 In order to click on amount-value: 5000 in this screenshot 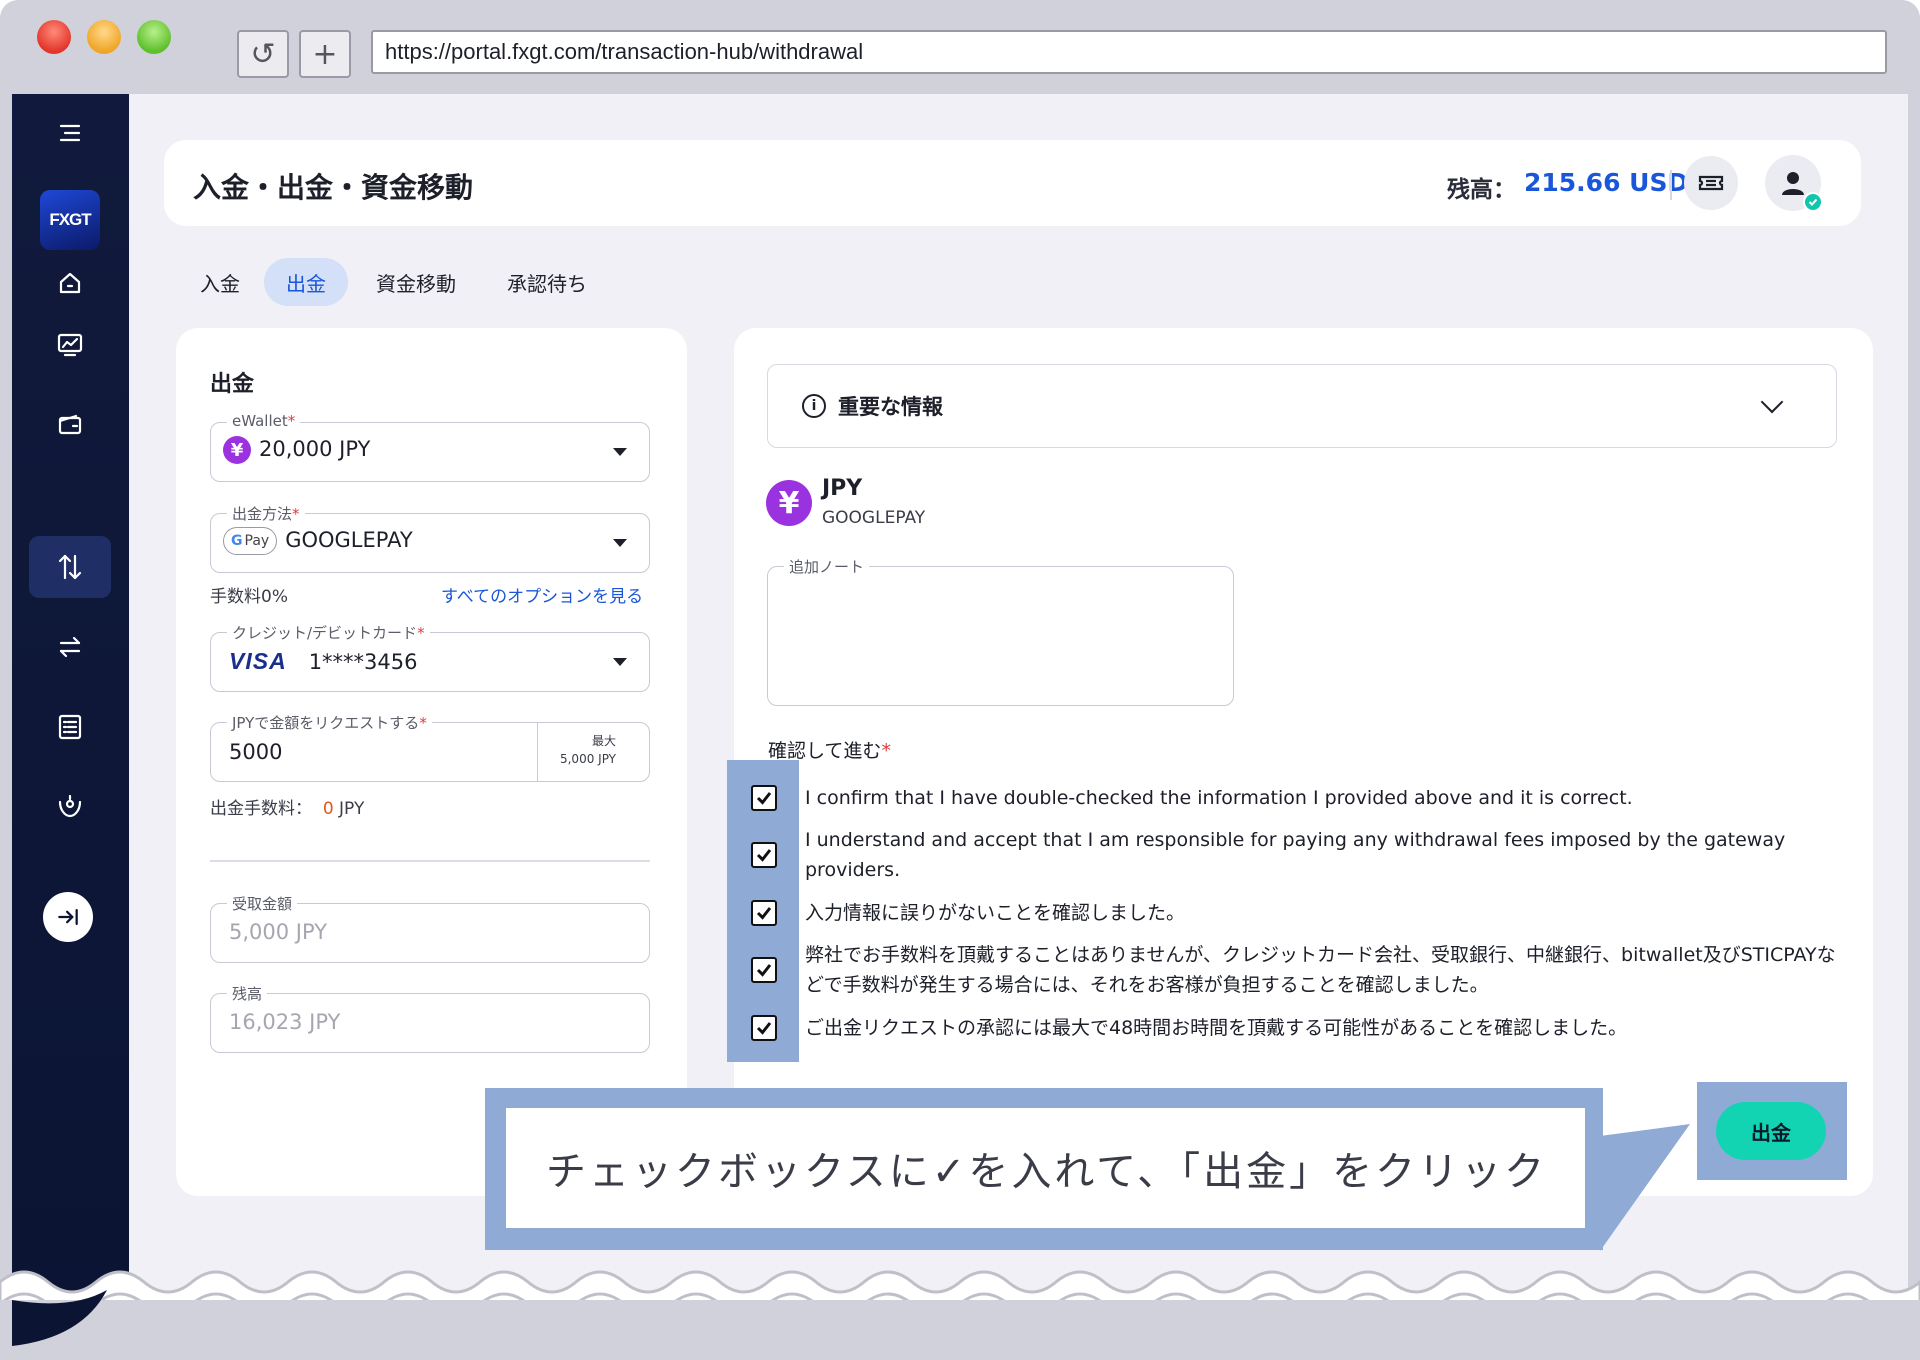, I will do `click(256, 752)`.